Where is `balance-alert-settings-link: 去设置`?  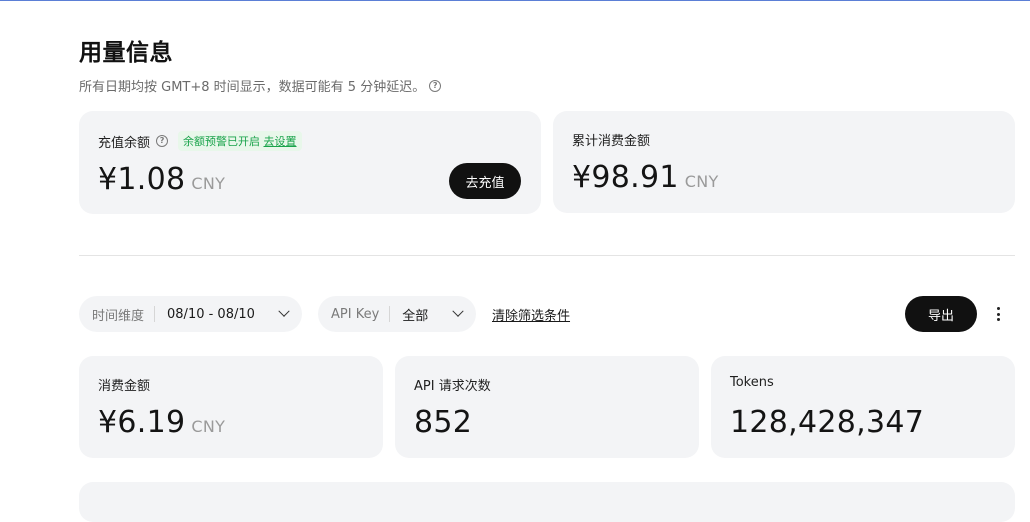
balance-alert-settings-link: 去设置 is located at coordinates (280, 141).